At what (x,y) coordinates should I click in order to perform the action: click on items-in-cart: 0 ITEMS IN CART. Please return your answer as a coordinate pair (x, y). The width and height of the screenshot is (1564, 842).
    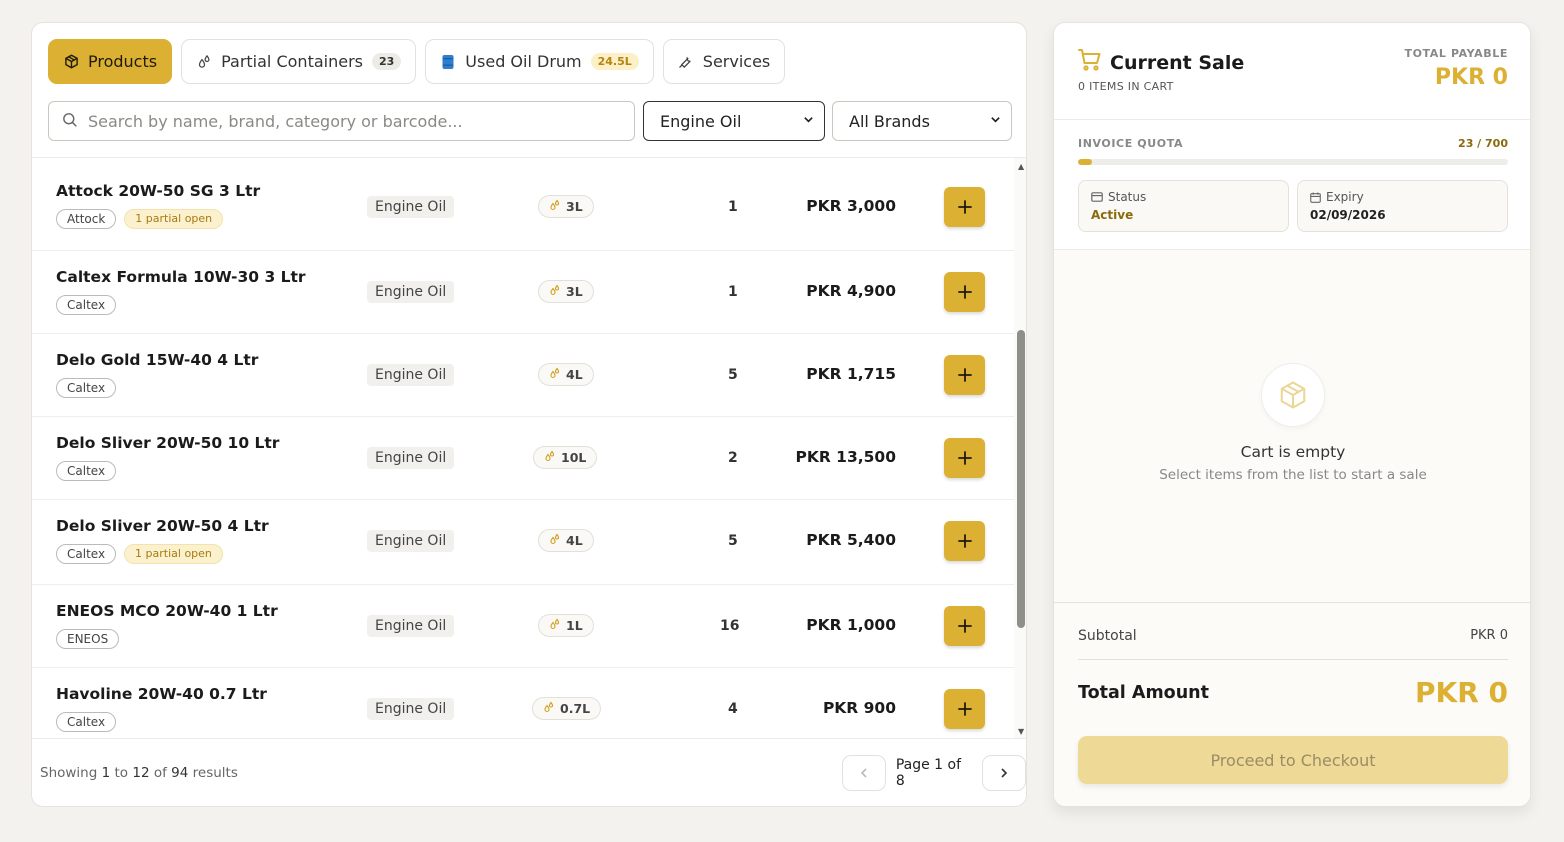
    Looking at the image, I should click on (1126, 86).